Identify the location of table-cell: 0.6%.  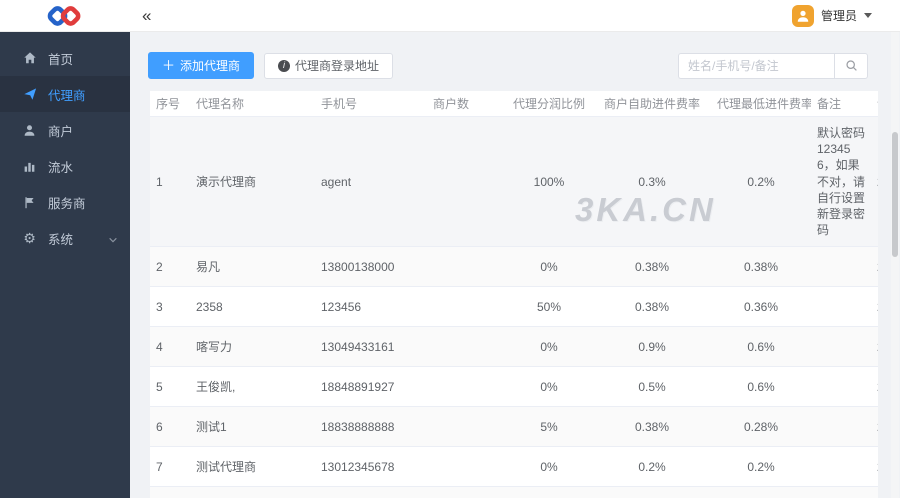
(761, 347).